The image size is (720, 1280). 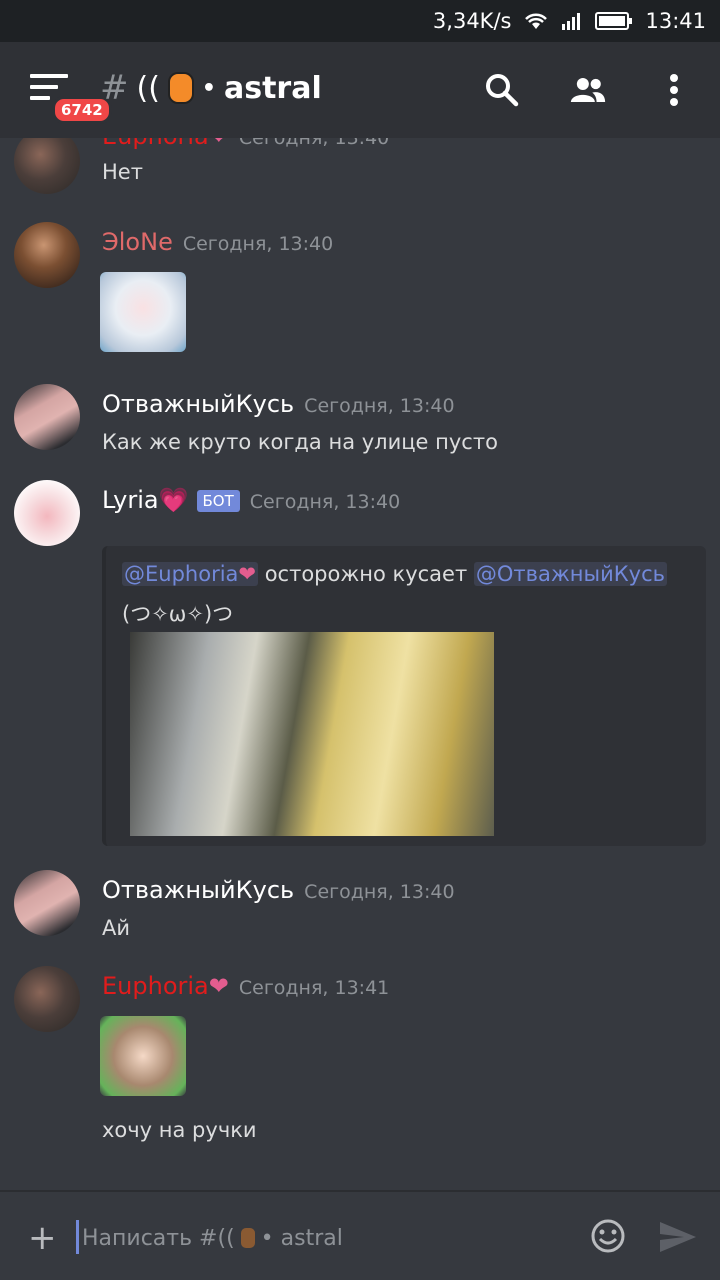 I want to click on hash-icon: #, so click(x=114, y=88).